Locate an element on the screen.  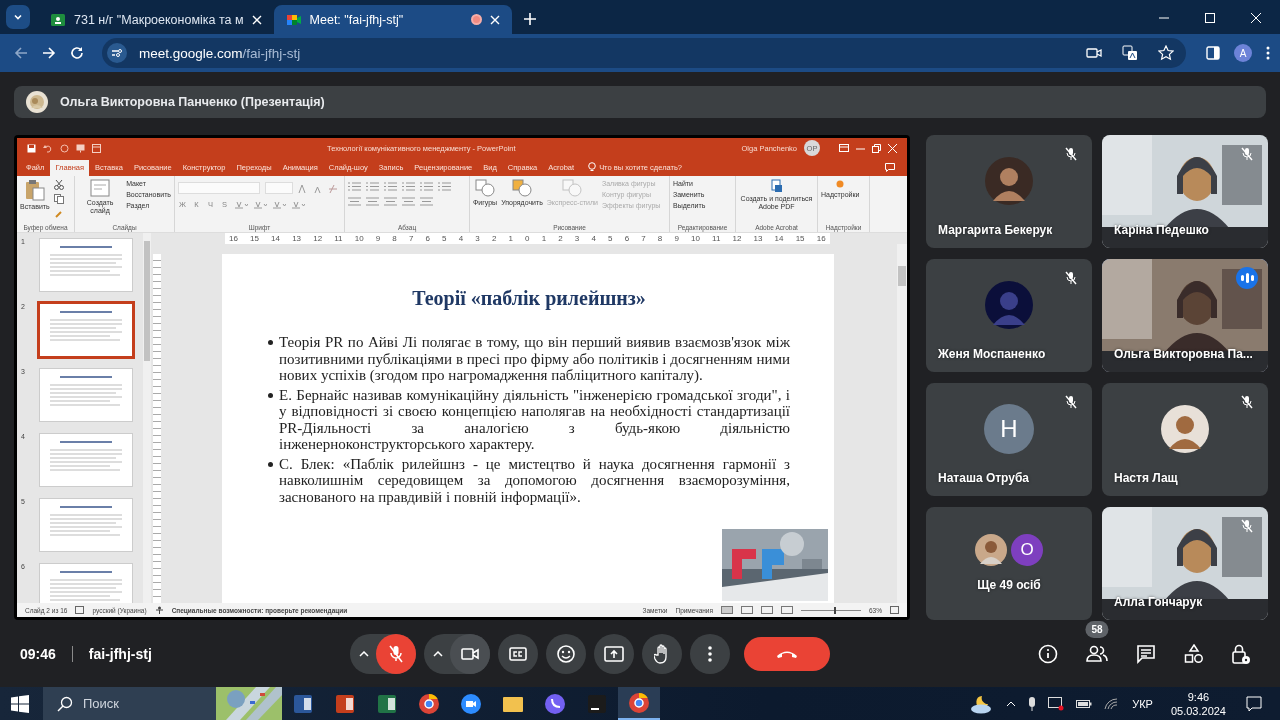
format-painter-icon is located at coordinates (58, 213).